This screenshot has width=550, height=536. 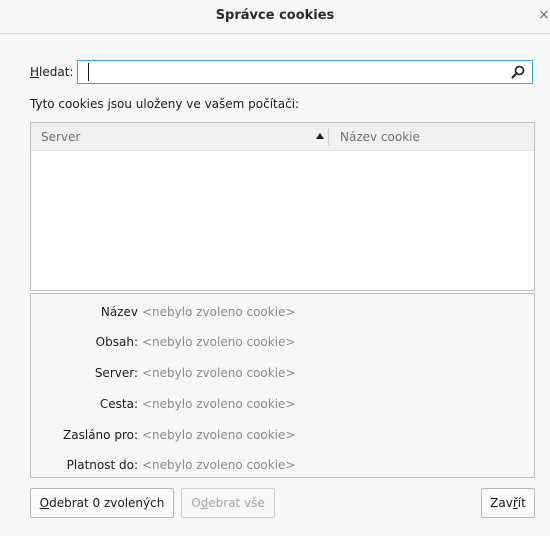 What do you see at coordinates (100, 435) in the screenshot?
I see `detail-label: Zasláno pro:` at bounding box center [100, 435].